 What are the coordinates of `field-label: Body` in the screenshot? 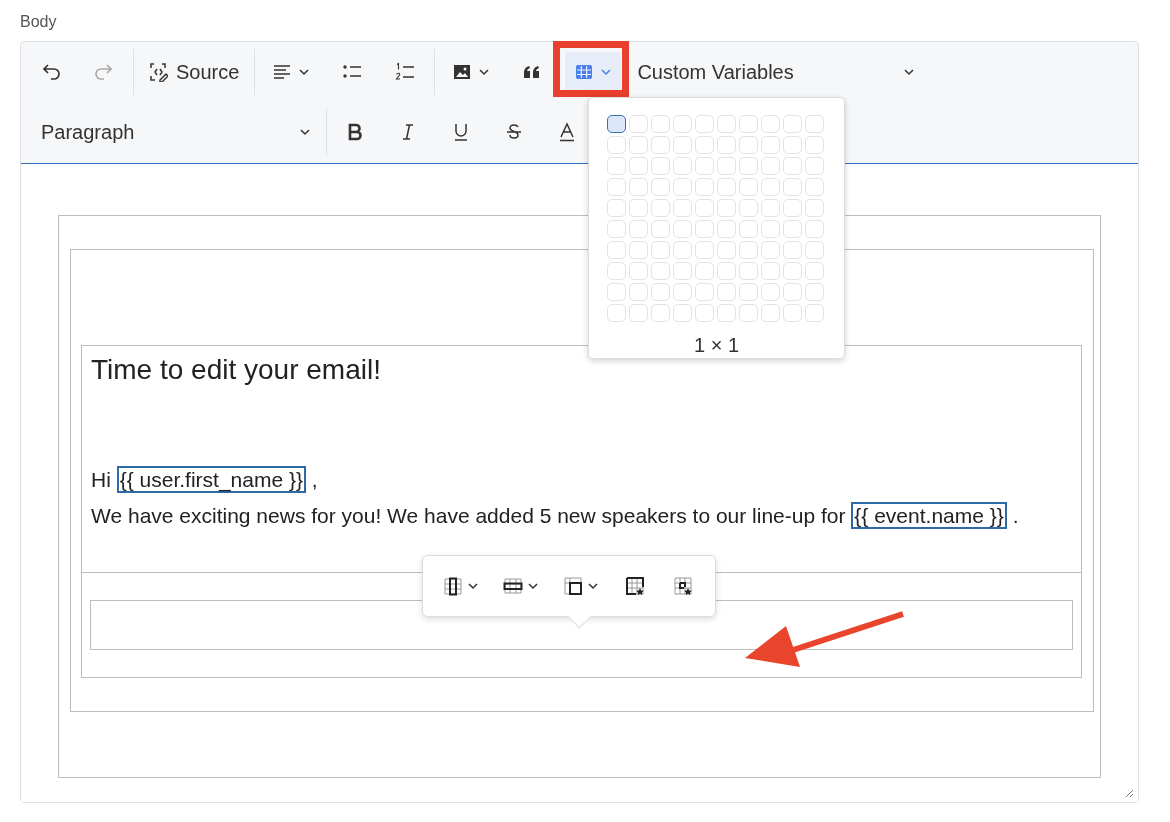 It's located at (39, 22).